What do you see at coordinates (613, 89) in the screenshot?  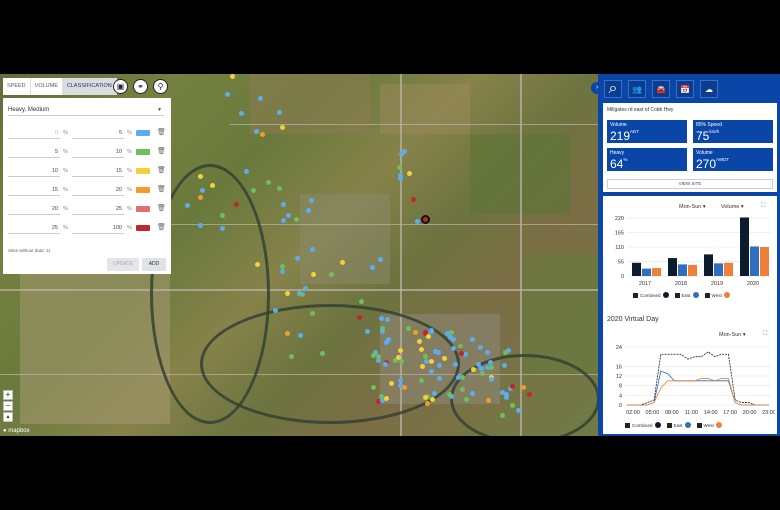 I see `search-button: ⌕` at bounding box center [613, 89].